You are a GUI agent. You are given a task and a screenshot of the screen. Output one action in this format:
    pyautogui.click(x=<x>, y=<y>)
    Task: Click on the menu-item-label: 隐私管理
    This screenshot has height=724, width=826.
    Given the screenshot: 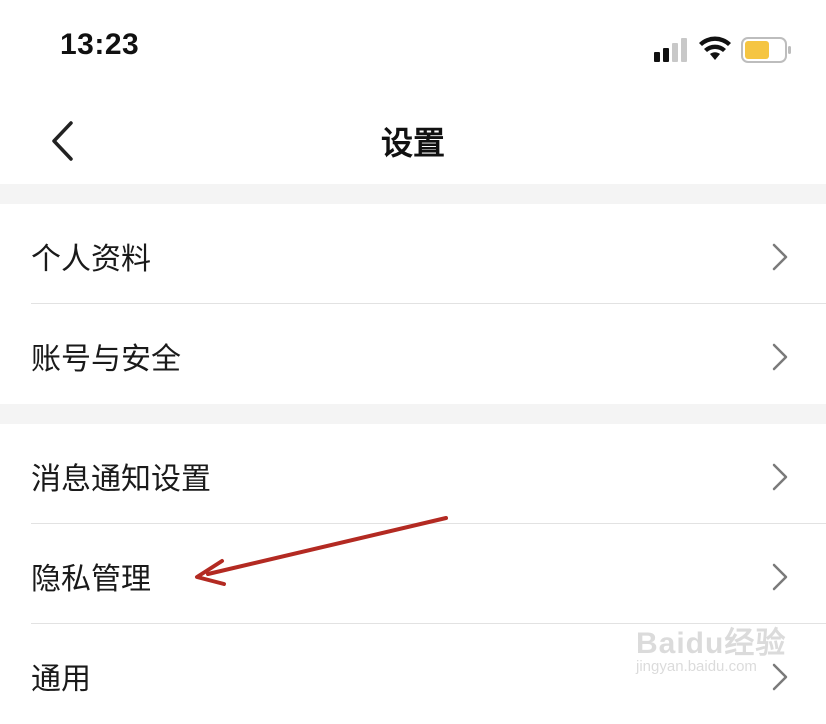 What is the action you would take?
    pyautogui.click(x=91, y=579)
    